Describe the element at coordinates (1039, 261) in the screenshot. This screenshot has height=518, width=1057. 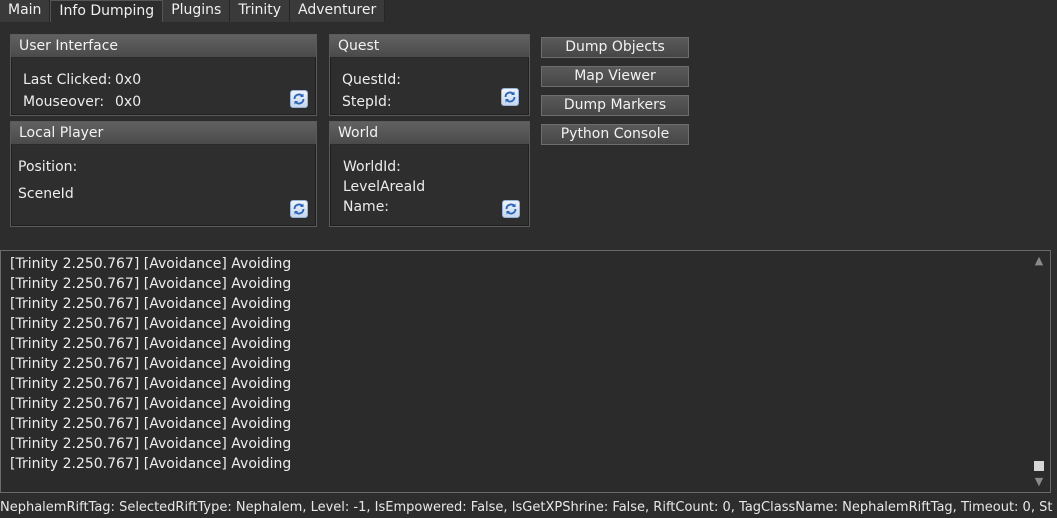
I see `scroll-up-icon: ▲` at that location.